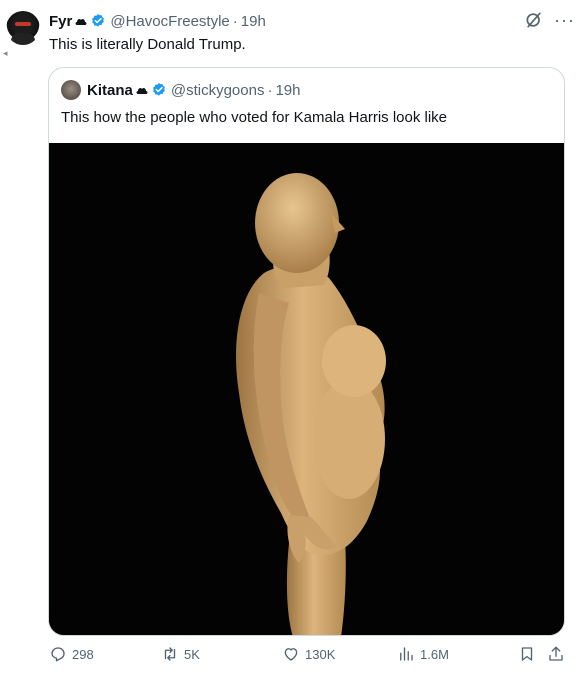  Describe the element at coordinates (60, 21) in the screenshot. I see `author-name: Fyr` at that location.